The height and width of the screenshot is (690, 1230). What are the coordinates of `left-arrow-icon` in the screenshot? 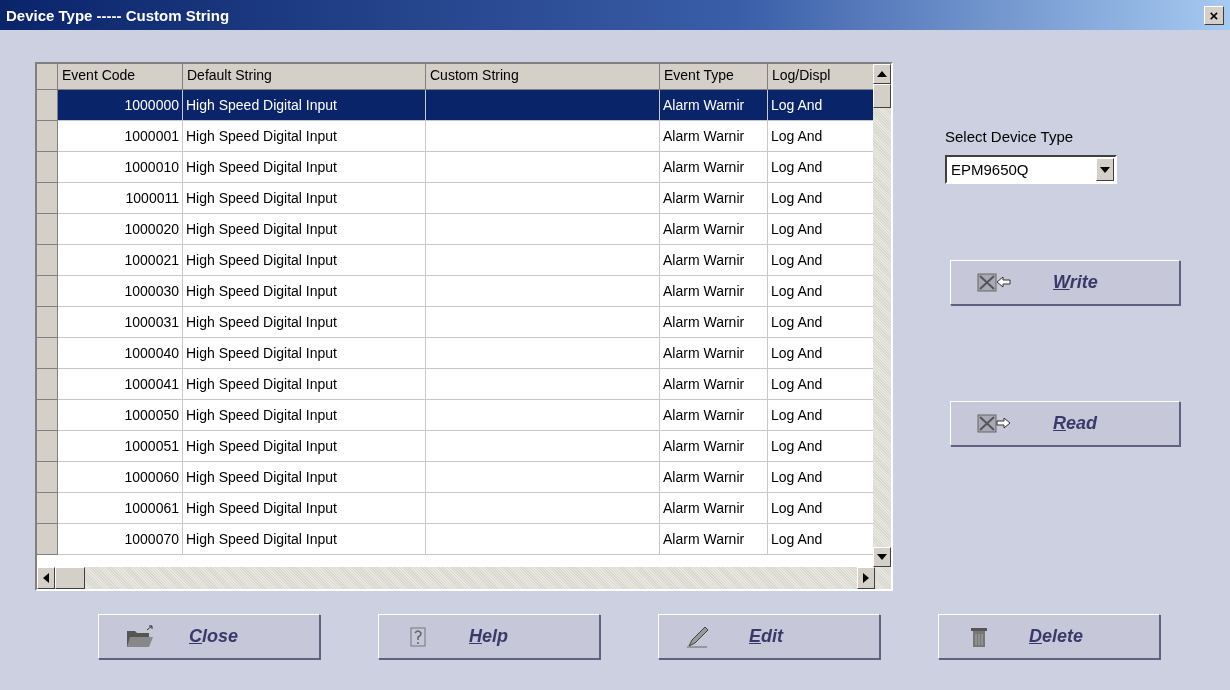 It's located at (46, 578).